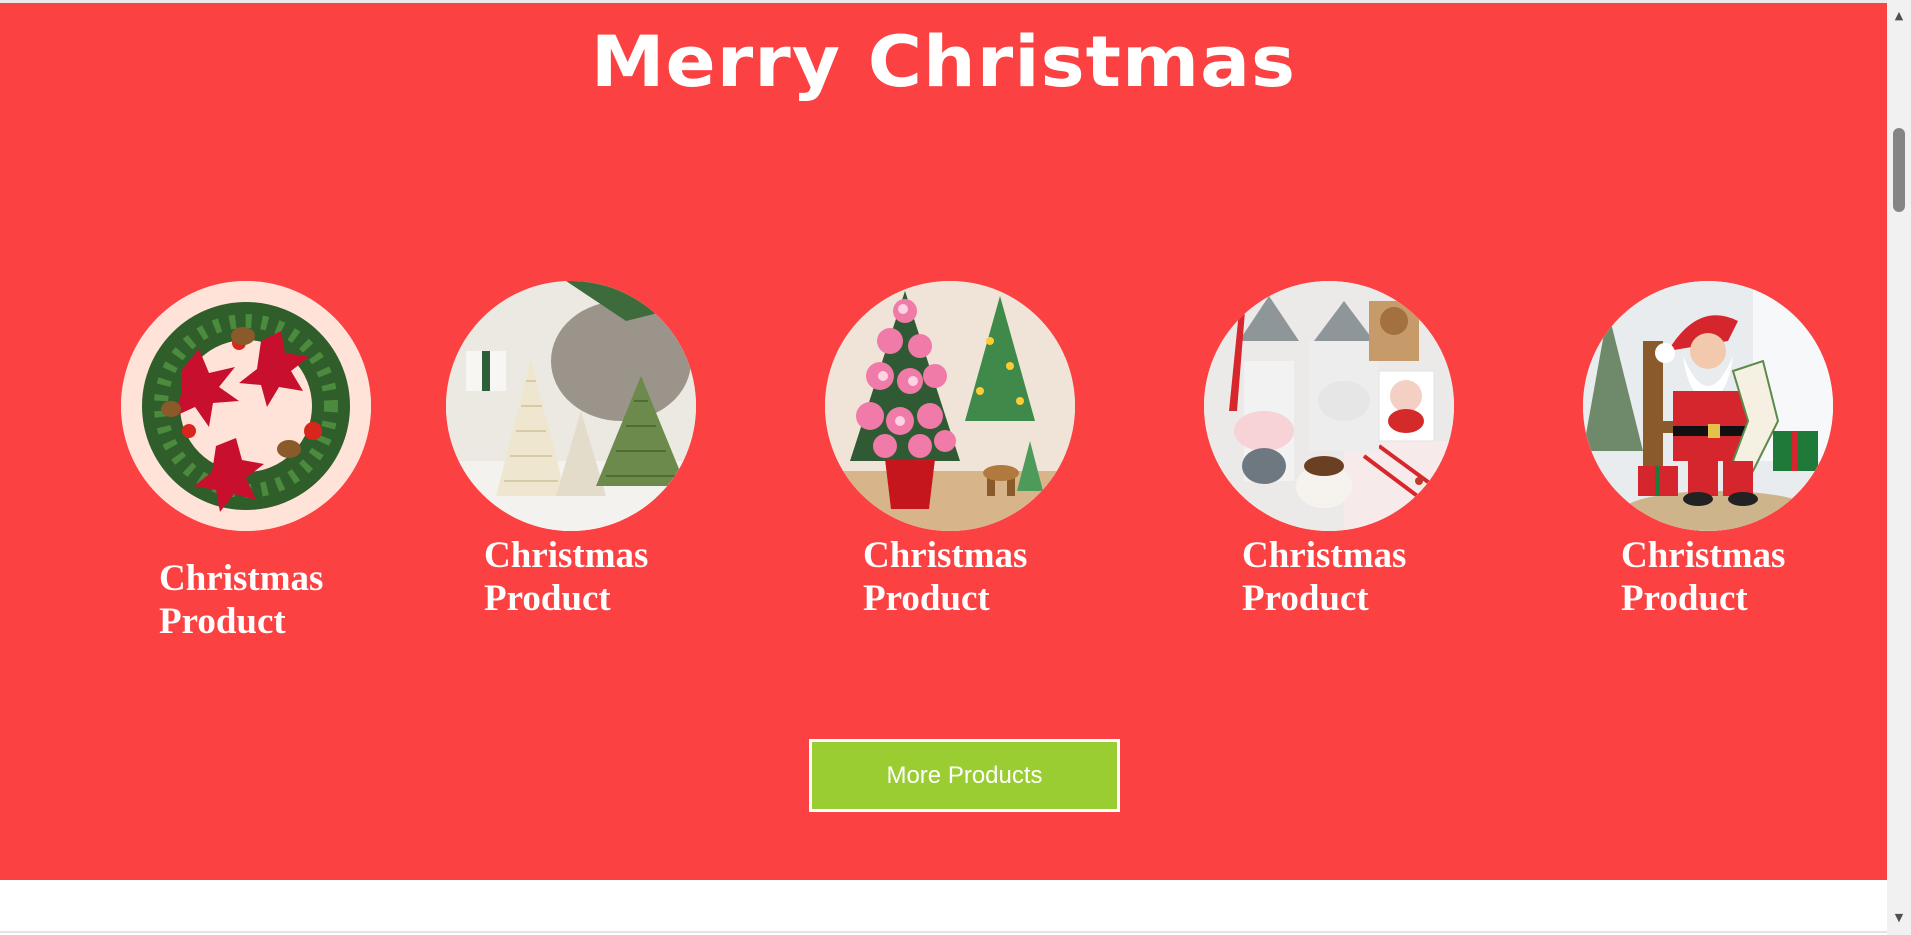 This screenshot has width=1911, height=935. What do you see at coordinates (1899, 467) in the screenshot?
I see `vertical-scrollbar: ▲ ▼` at bounding box center [1899, 467].